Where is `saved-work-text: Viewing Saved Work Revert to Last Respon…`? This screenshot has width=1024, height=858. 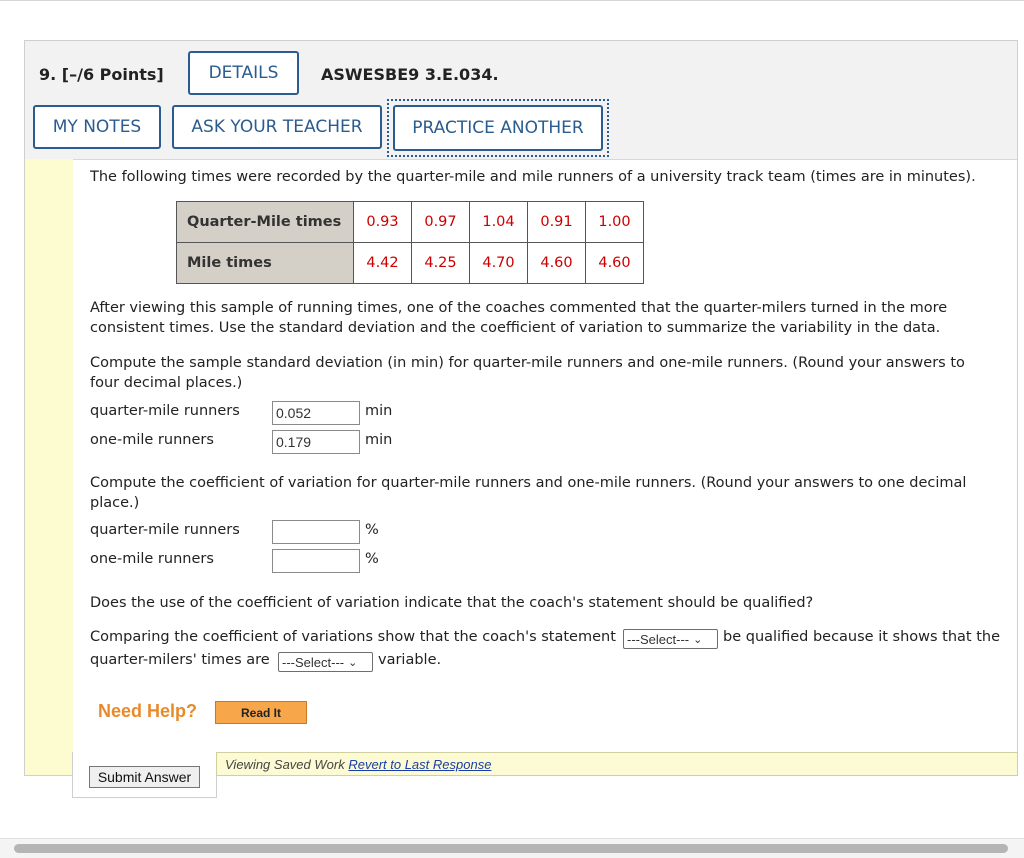
saved-work-text: Viewing Saved Work Revert to Last Respon… is located at coordinates (358, 764).